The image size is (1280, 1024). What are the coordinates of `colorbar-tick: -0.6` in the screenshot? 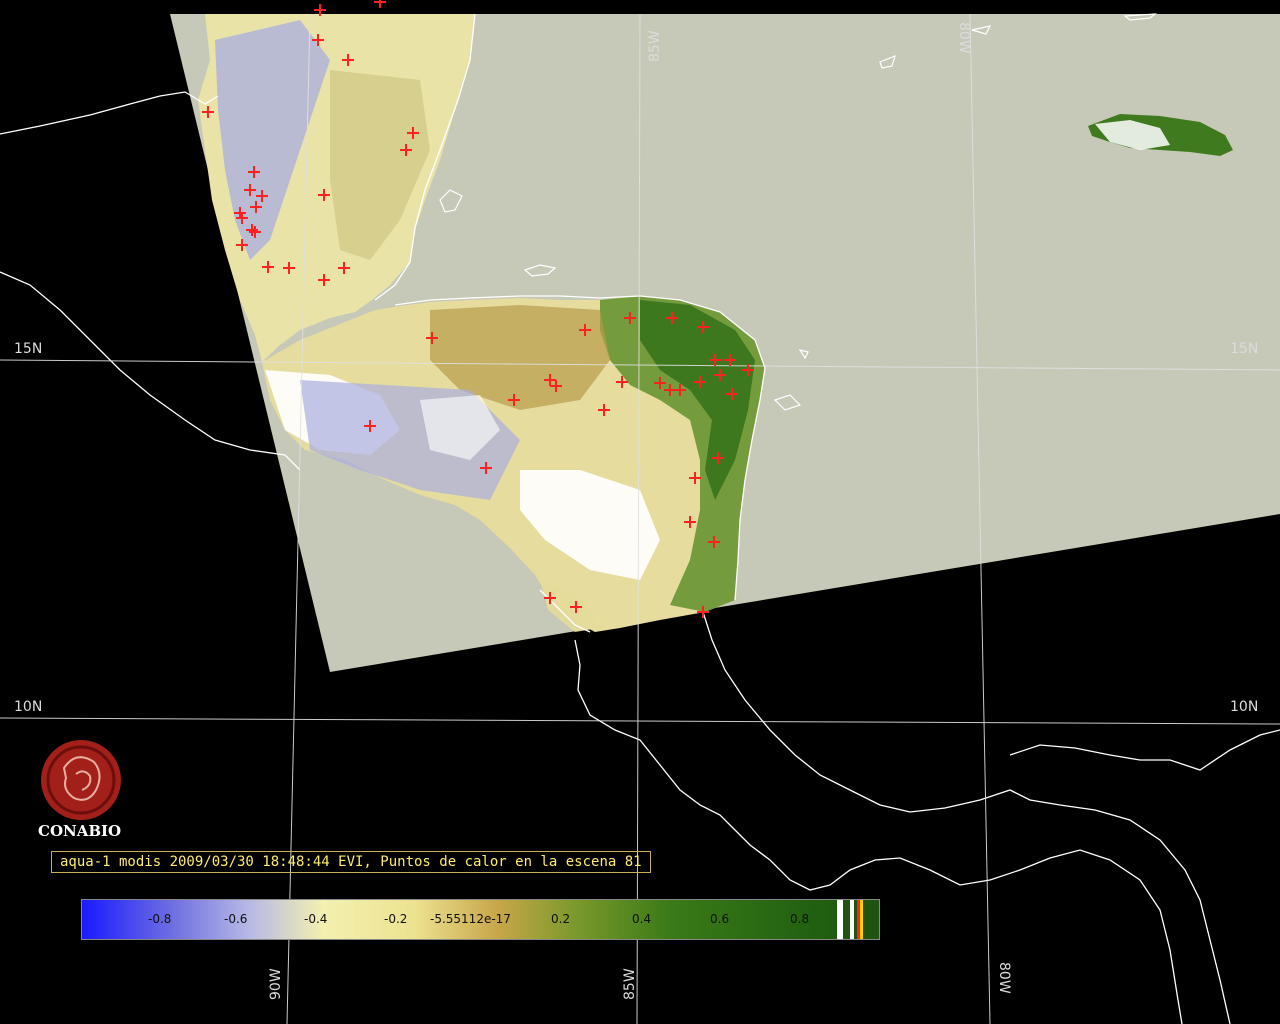 It's located at (236, 919).